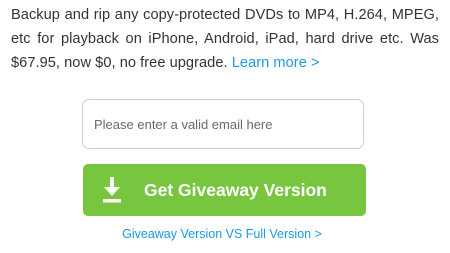 The width and height of the screenshot is (450, 253). I want to click on email-field, so click(223, 124).